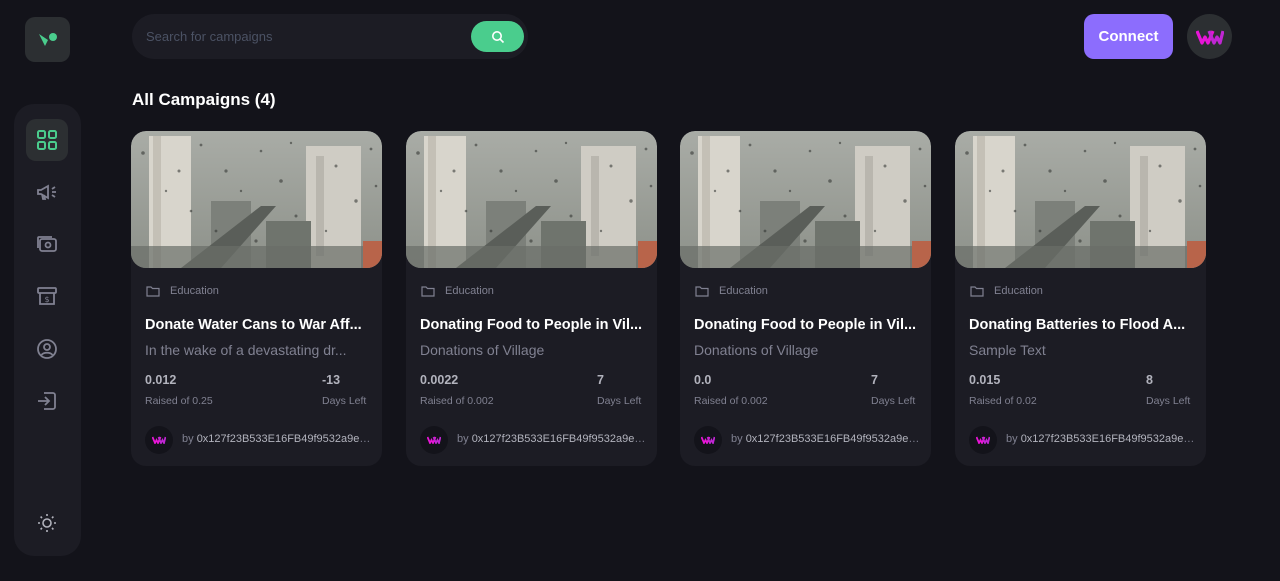  I want to click on sidebar: $, so click(47, 330).